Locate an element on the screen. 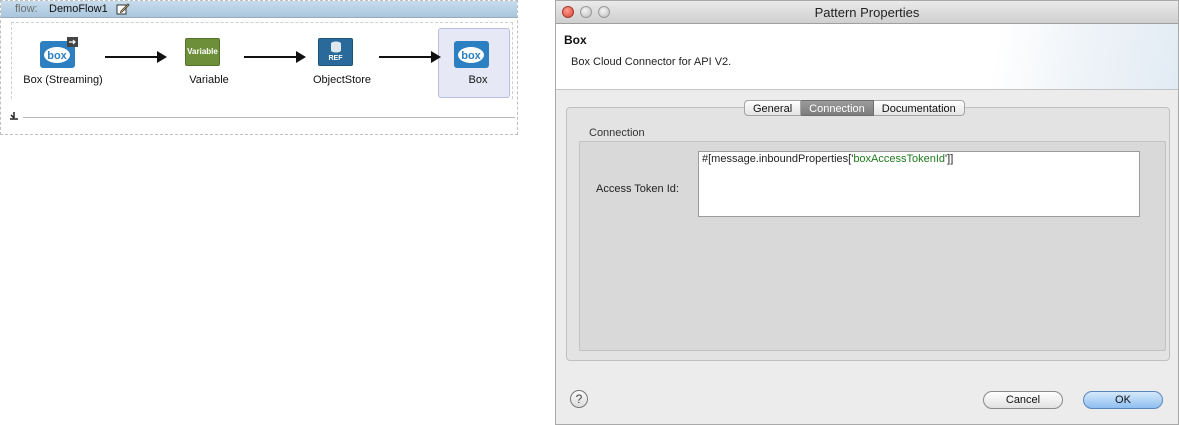 The image size is (1179, 425). connection-group-label: Connection is located at coordinates (617, 133).